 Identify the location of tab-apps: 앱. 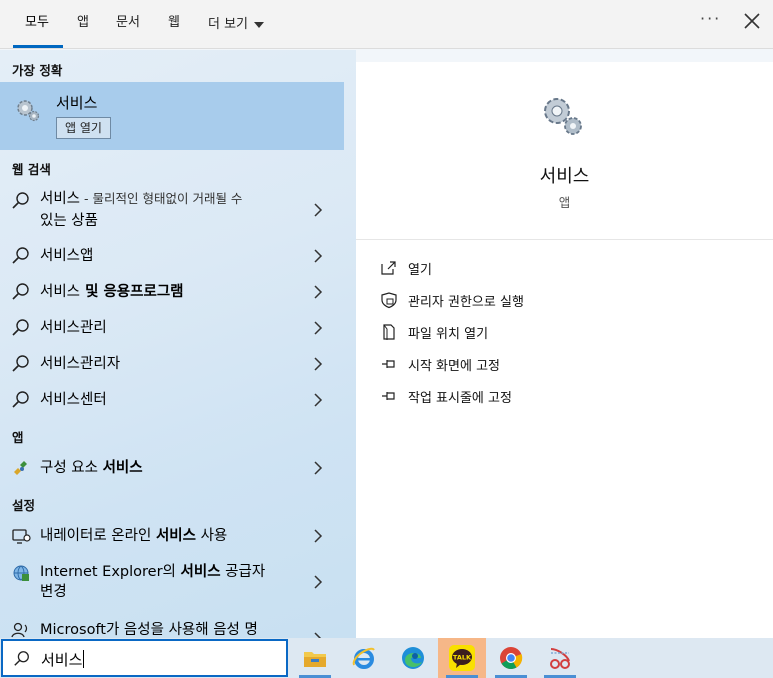
(83, 24).